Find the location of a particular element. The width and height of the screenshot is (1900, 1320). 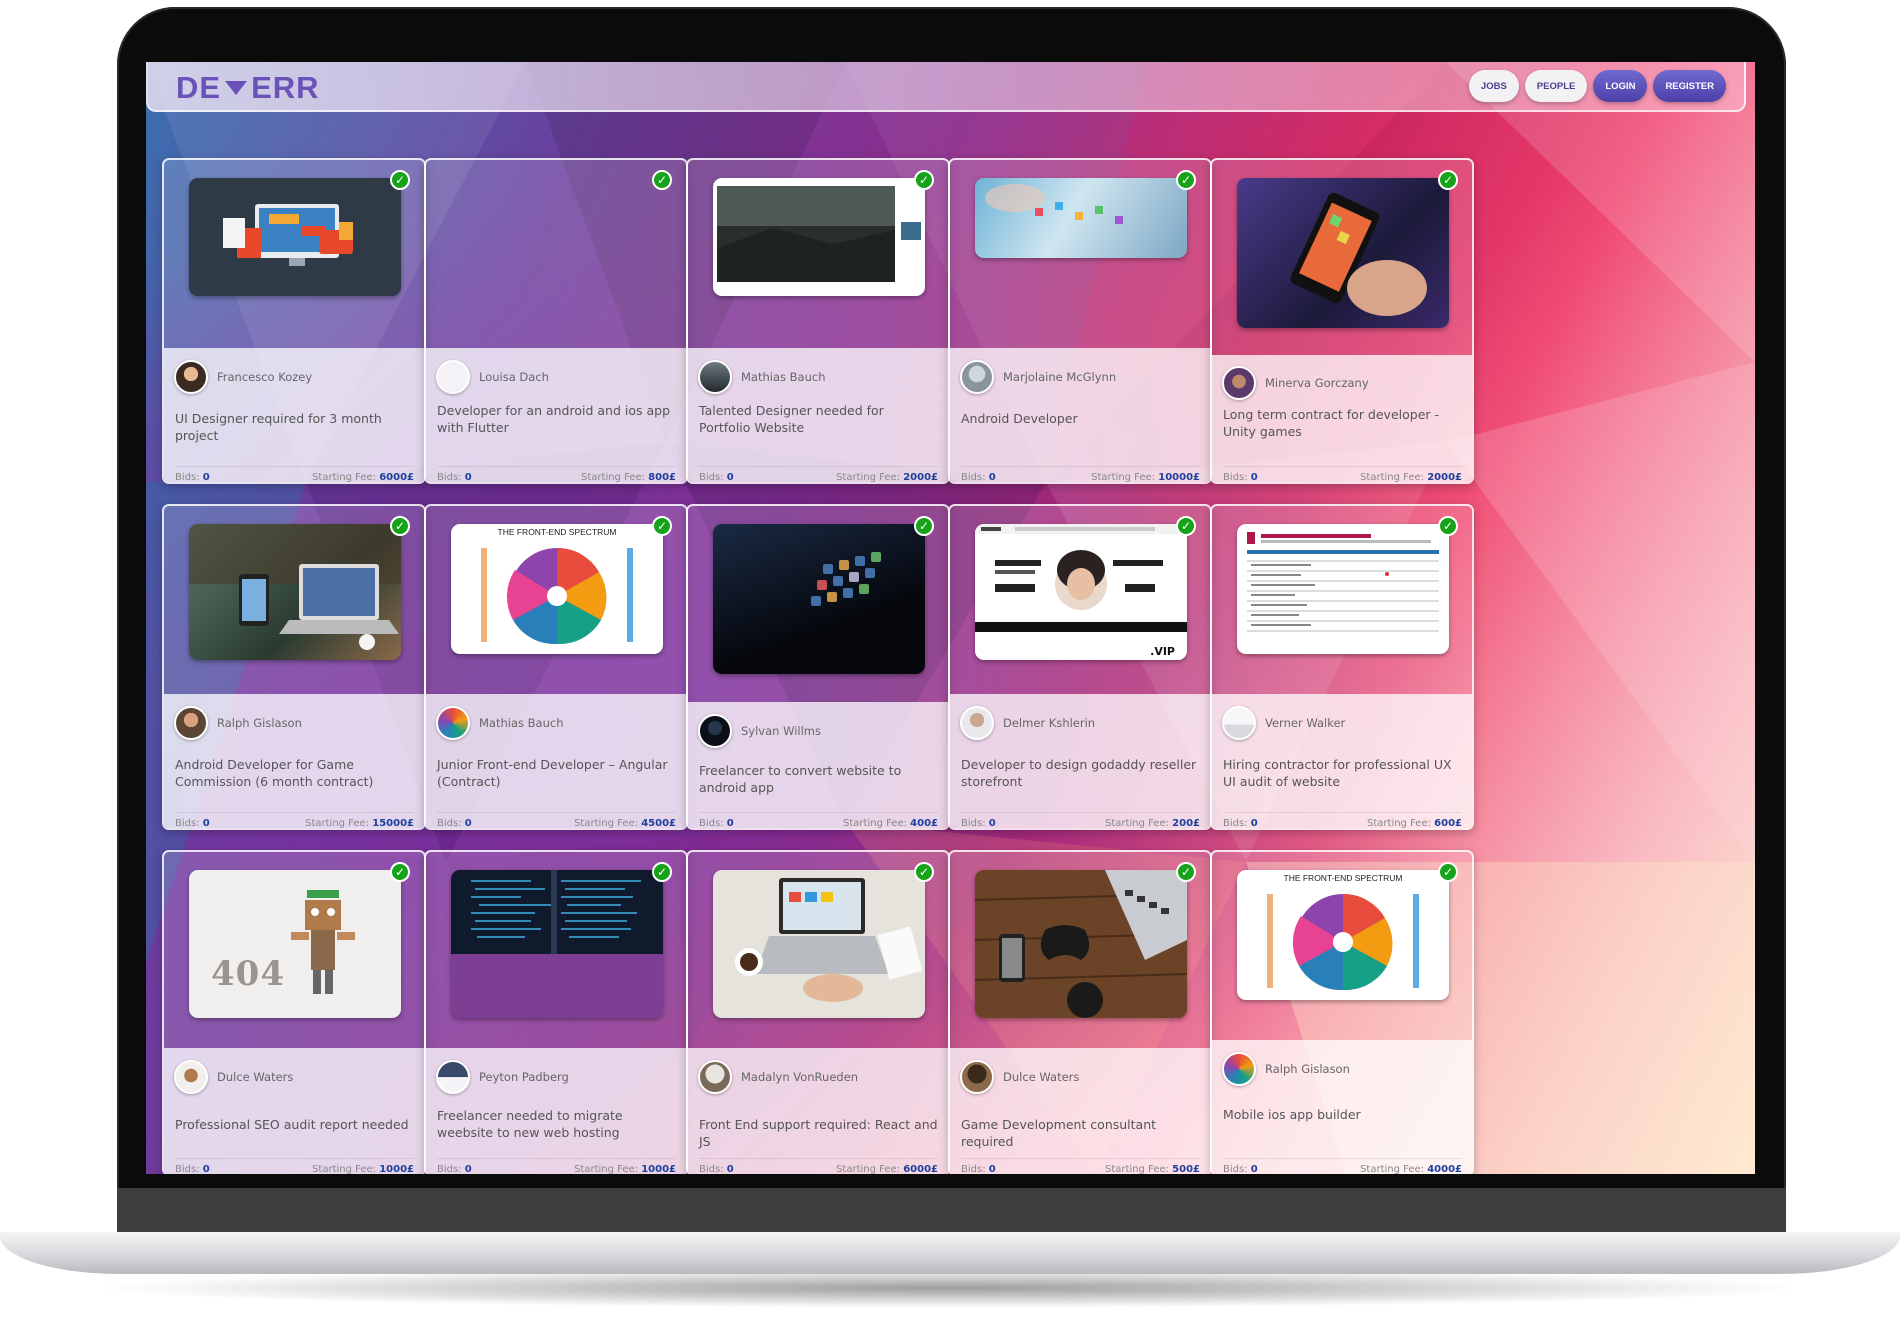

starting-fee: Starting Fee: 15000£ is located at coordinates (359, 823).